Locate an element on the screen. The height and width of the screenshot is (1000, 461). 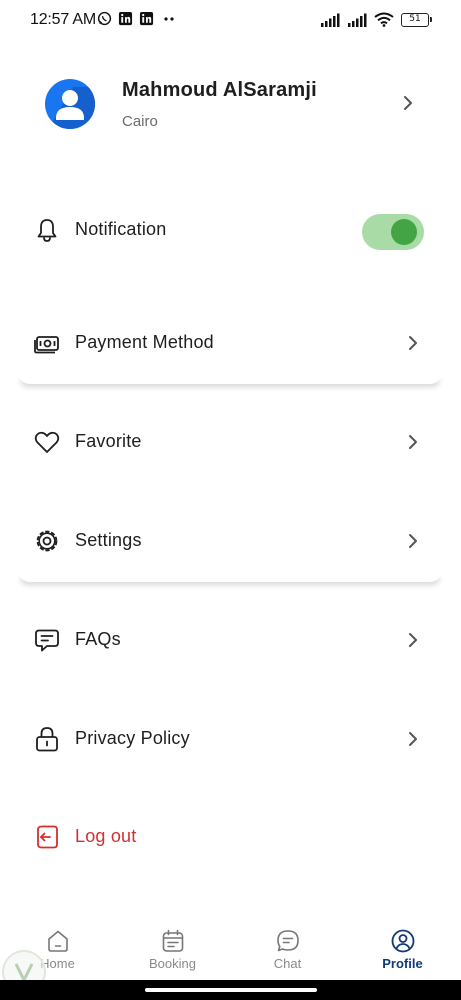
menu-item-notification: Notification is located at coordinates (230, 230).